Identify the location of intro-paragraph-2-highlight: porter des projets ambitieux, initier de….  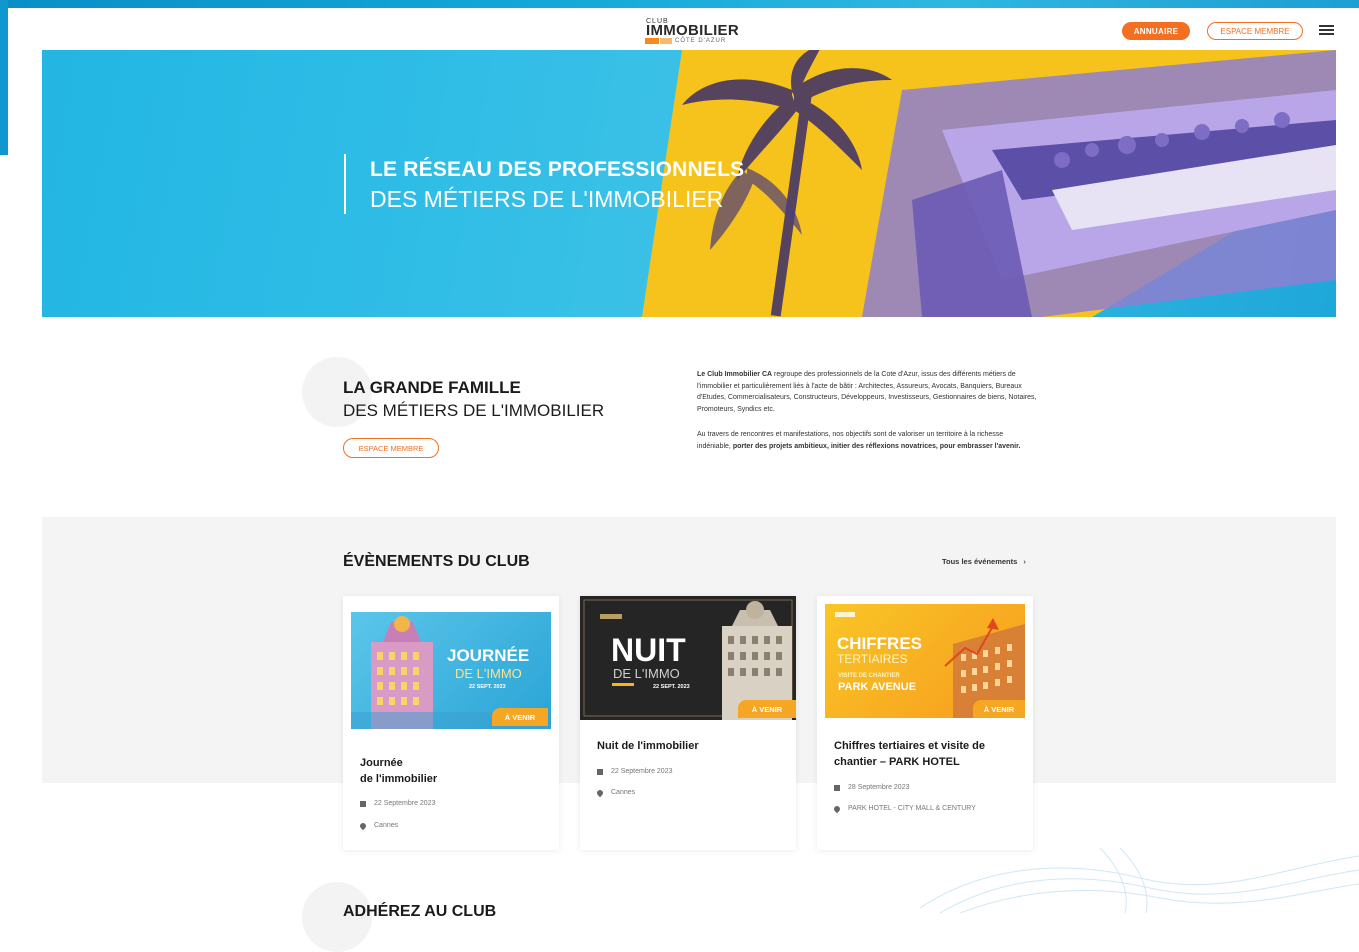
(876, 446).